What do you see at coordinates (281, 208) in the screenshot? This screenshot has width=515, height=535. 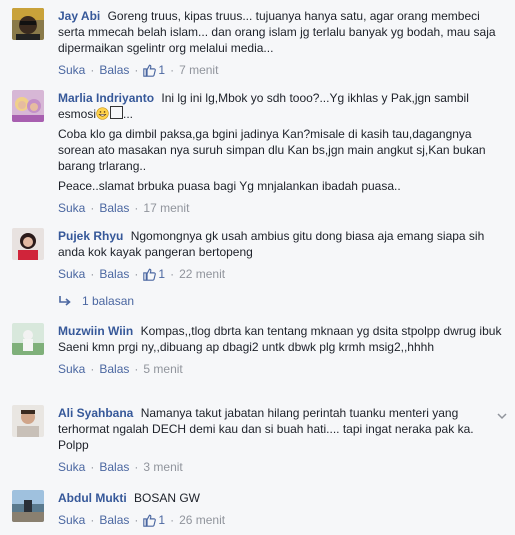 I see `comment-actions: Suka · Balas · 17 menit` at bounding box center [281, 208].